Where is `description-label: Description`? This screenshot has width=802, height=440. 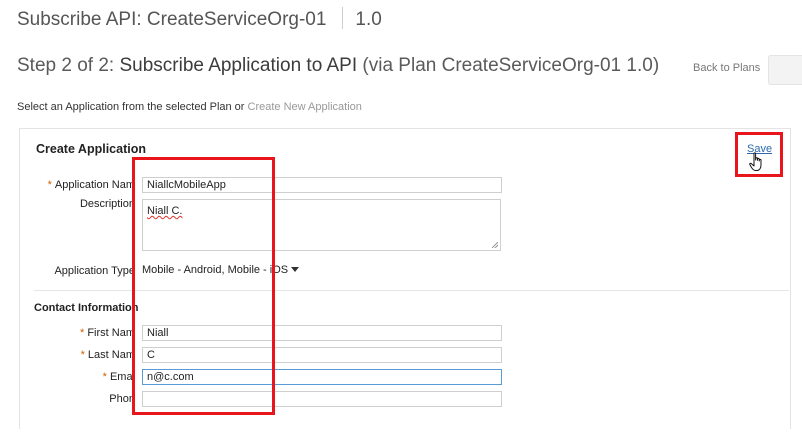
description-label: Description is located at coordinates (107, 204).